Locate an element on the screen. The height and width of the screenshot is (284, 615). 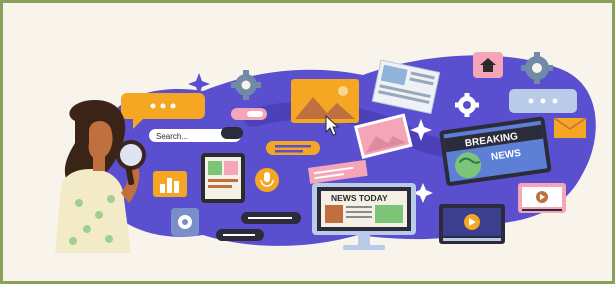
toggle-pill is located at coordinates (249, 114).